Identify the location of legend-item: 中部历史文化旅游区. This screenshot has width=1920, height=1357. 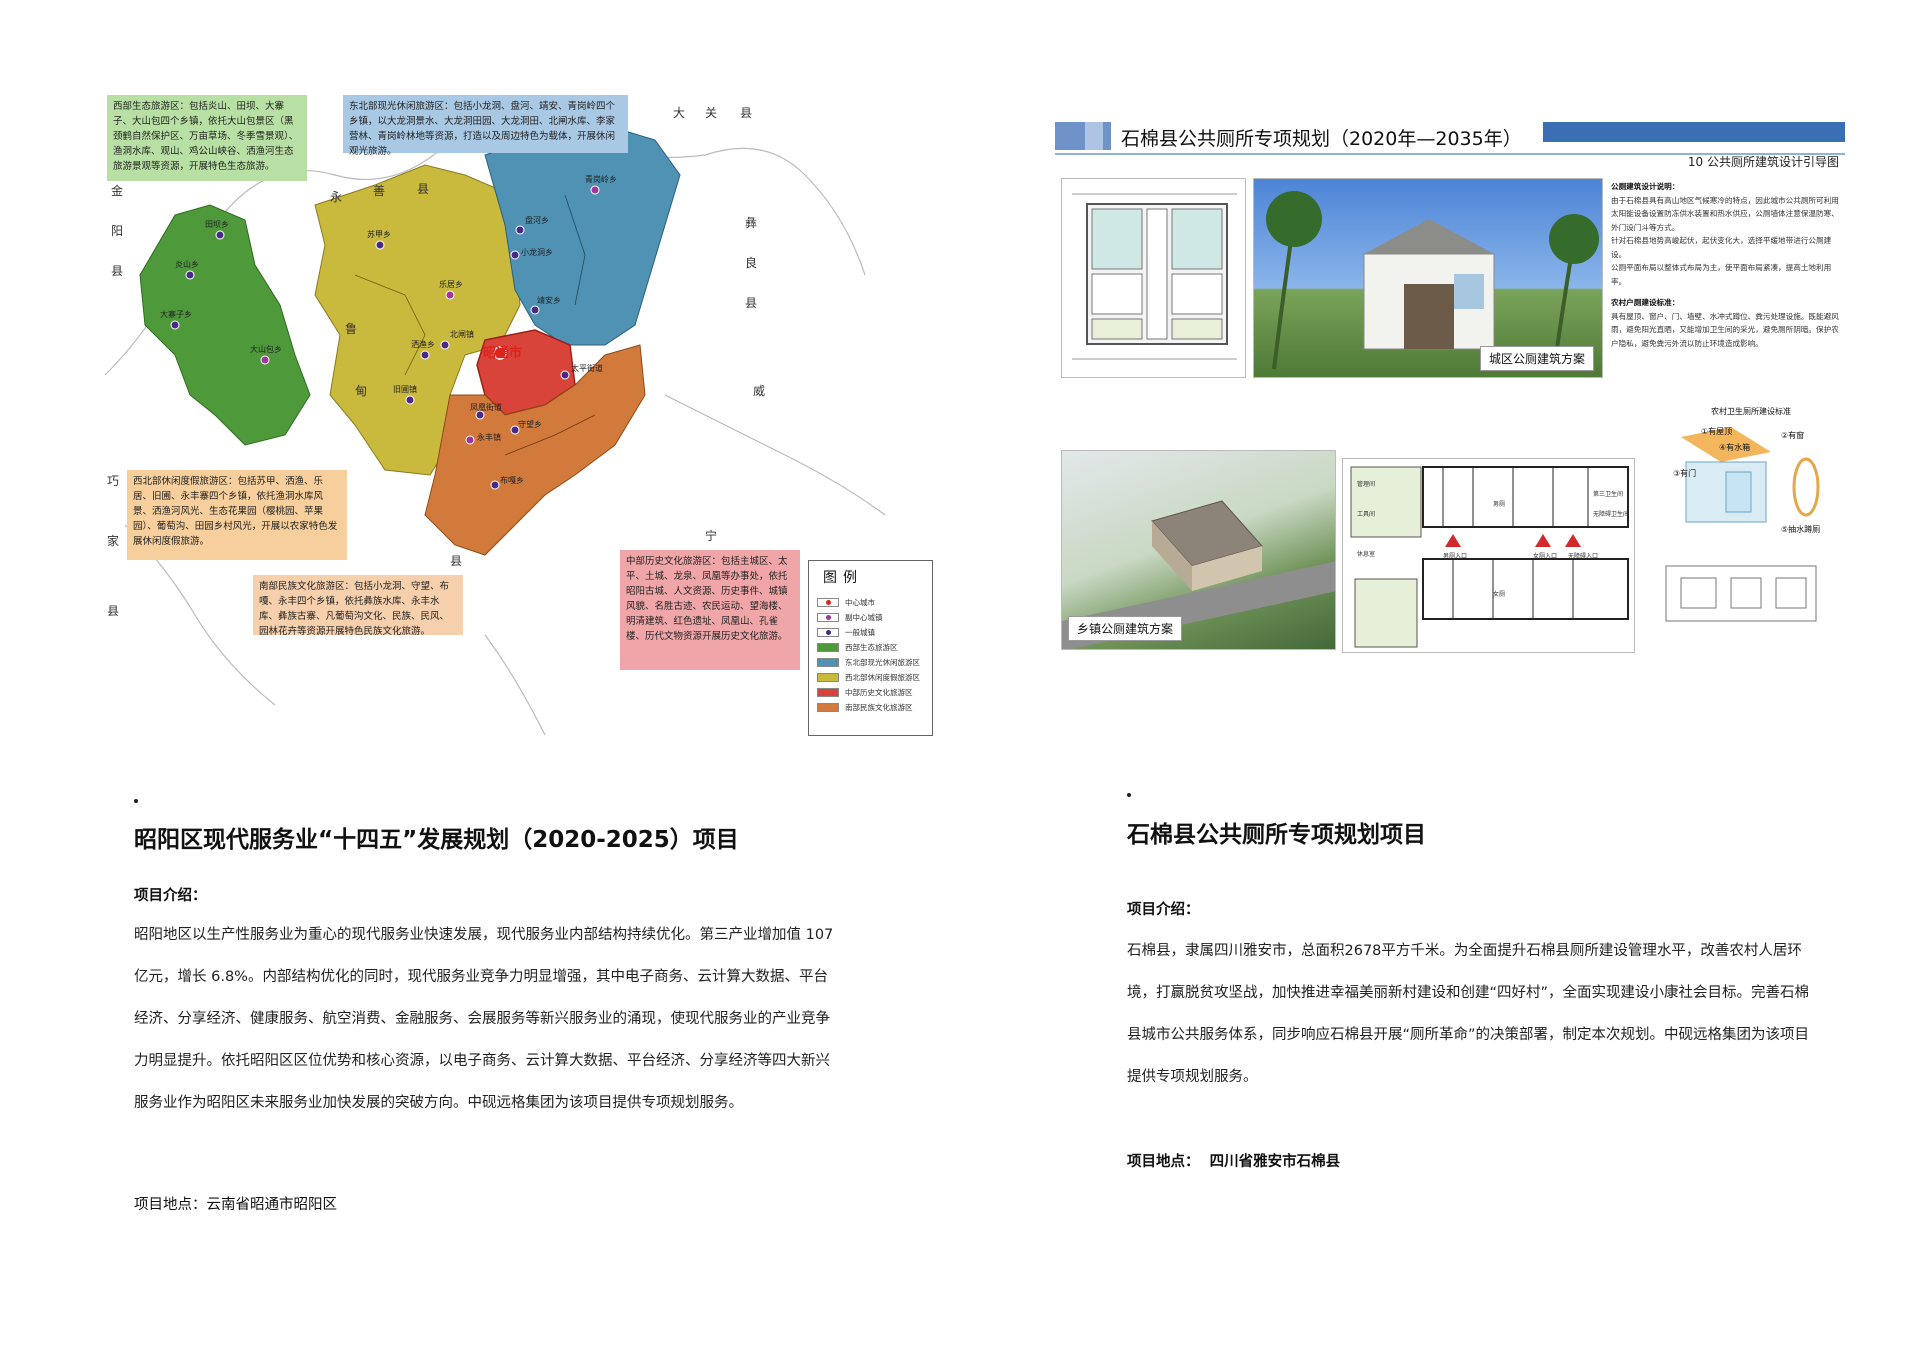
(870, 692).